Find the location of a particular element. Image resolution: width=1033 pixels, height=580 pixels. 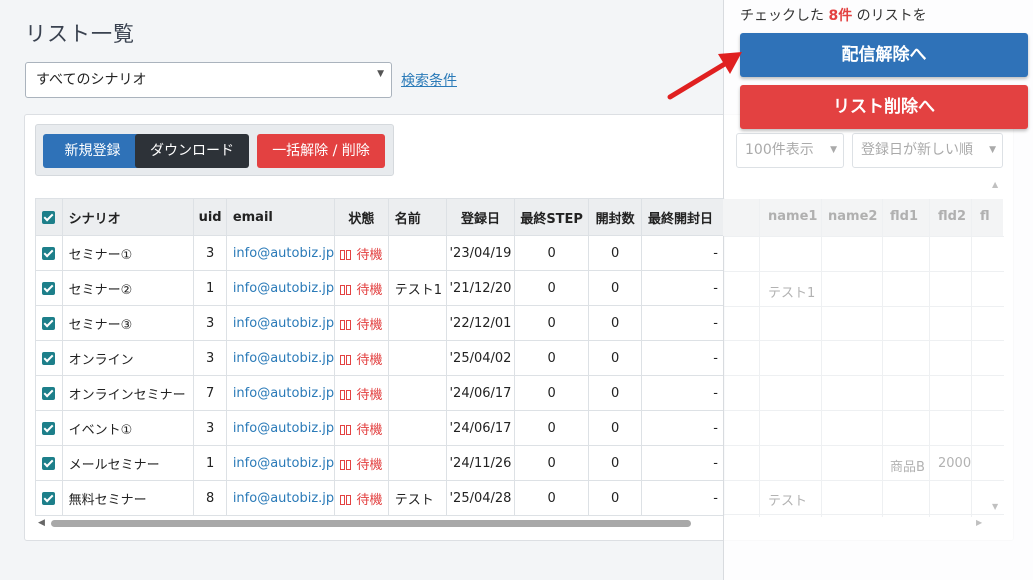

table-row: メールセミナー 1 info@autobiz.jp 待機 '24/11/26 0 0- is located at coordinates (380, 463).